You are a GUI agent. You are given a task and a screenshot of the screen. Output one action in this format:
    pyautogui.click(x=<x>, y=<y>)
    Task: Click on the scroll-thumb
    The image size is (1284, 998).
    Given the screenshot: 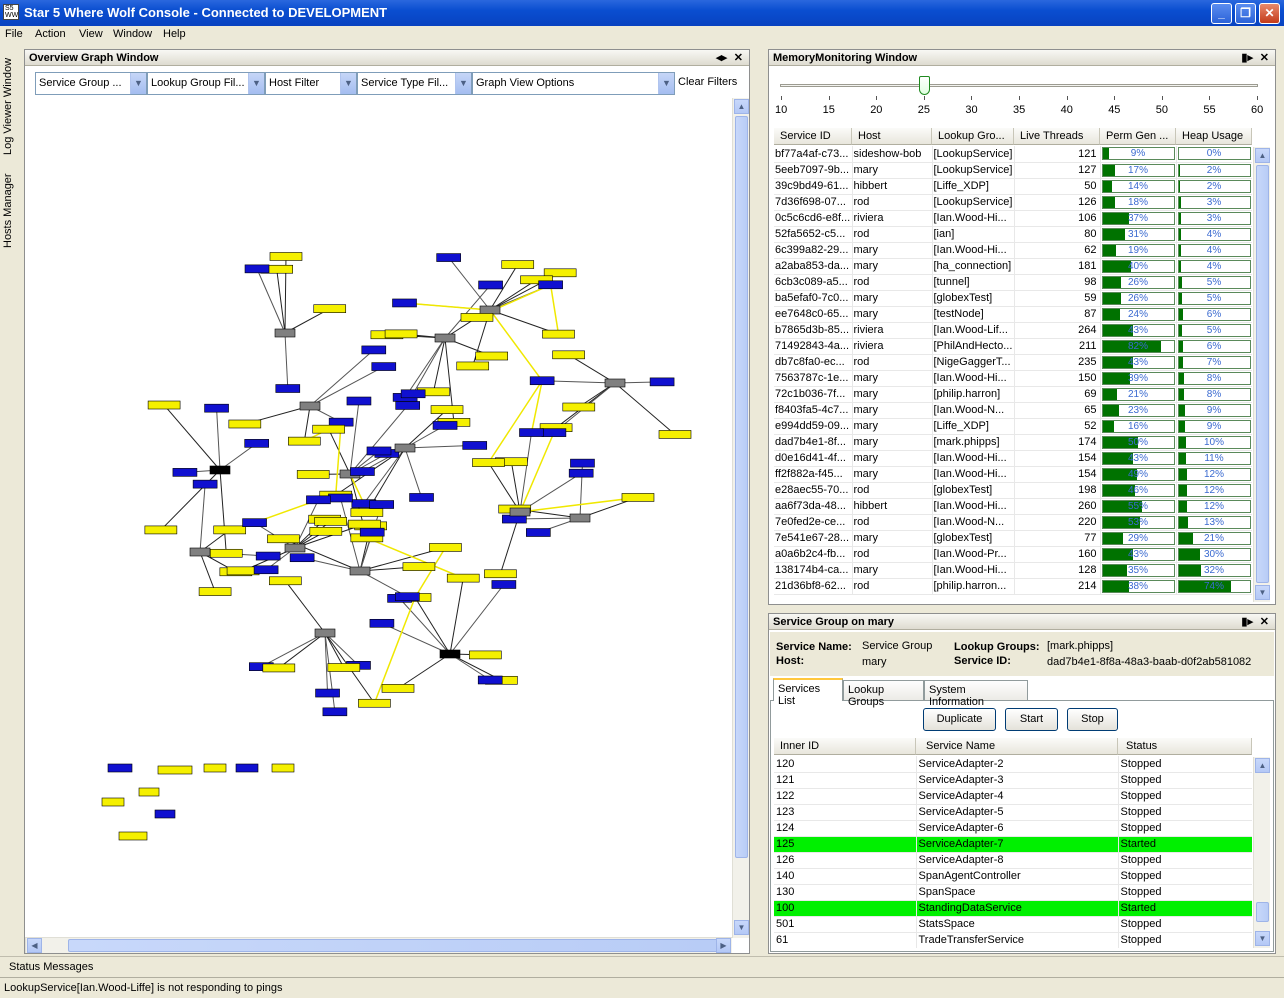 What is the action you would take?
    pyautogui.click(x=1262, y=374)
    